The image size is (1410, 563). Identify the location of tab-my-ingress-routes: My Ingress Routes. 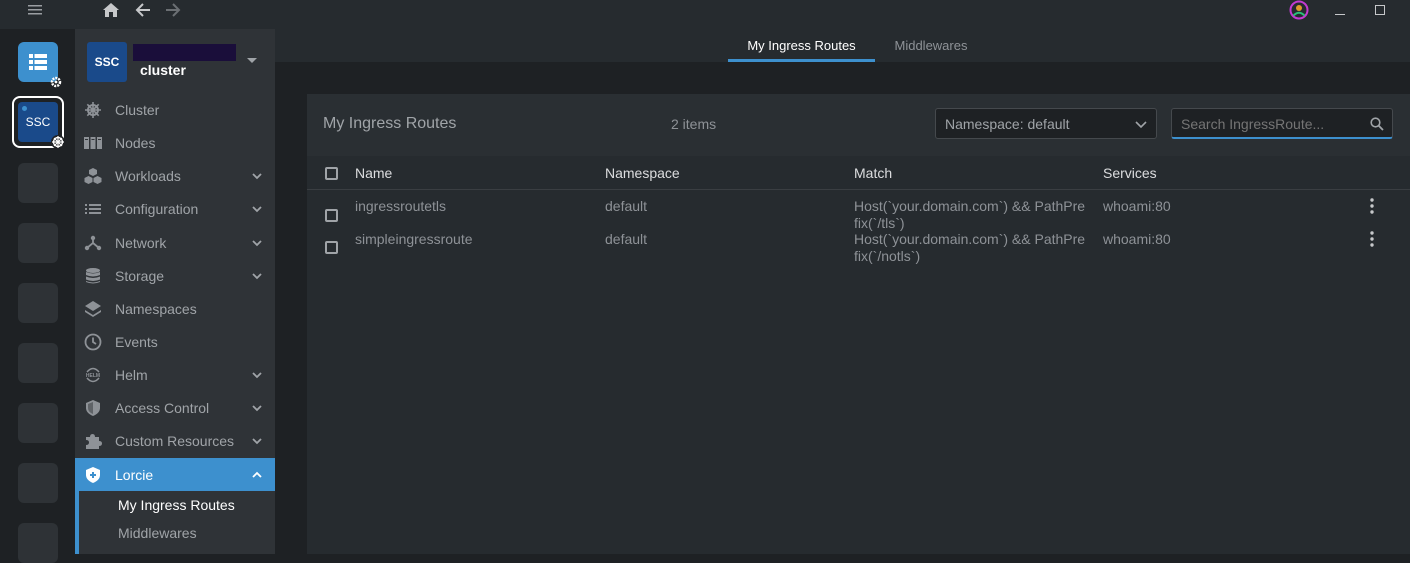
(801, 45).